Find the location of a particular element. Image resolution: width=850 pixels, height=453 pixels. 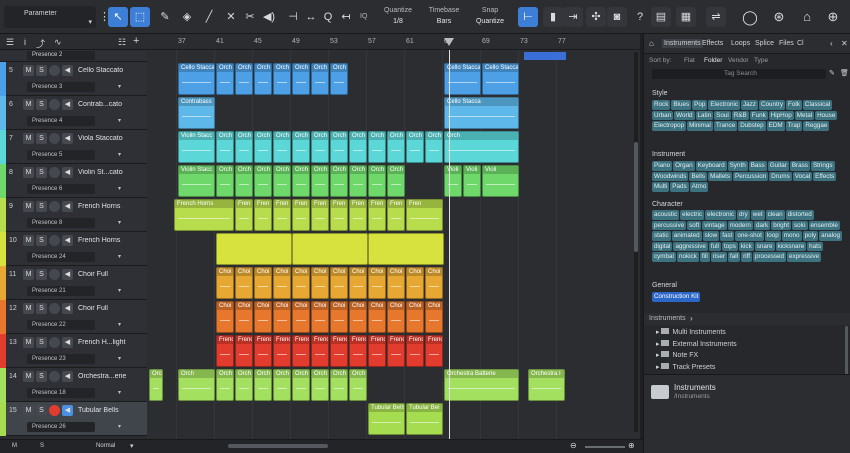

quantize-select: 1/8 is located at coordinates (398, 21).